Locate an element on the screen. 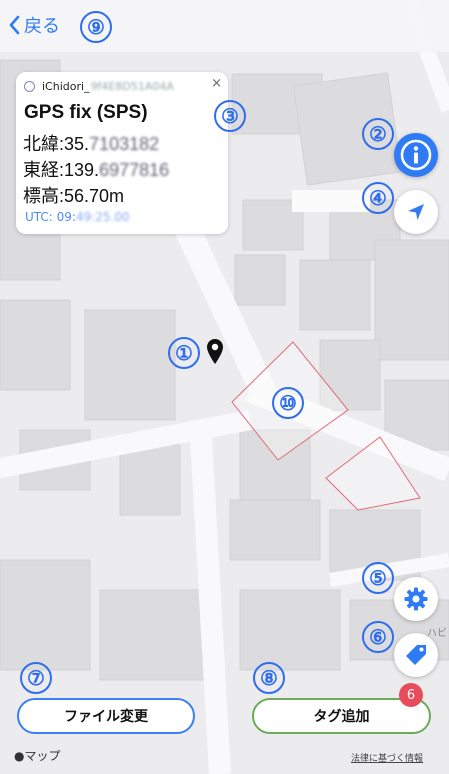 This screenshot has height=774, width=449. tag-count-badge: 6 is located at coordinates (411, 695).